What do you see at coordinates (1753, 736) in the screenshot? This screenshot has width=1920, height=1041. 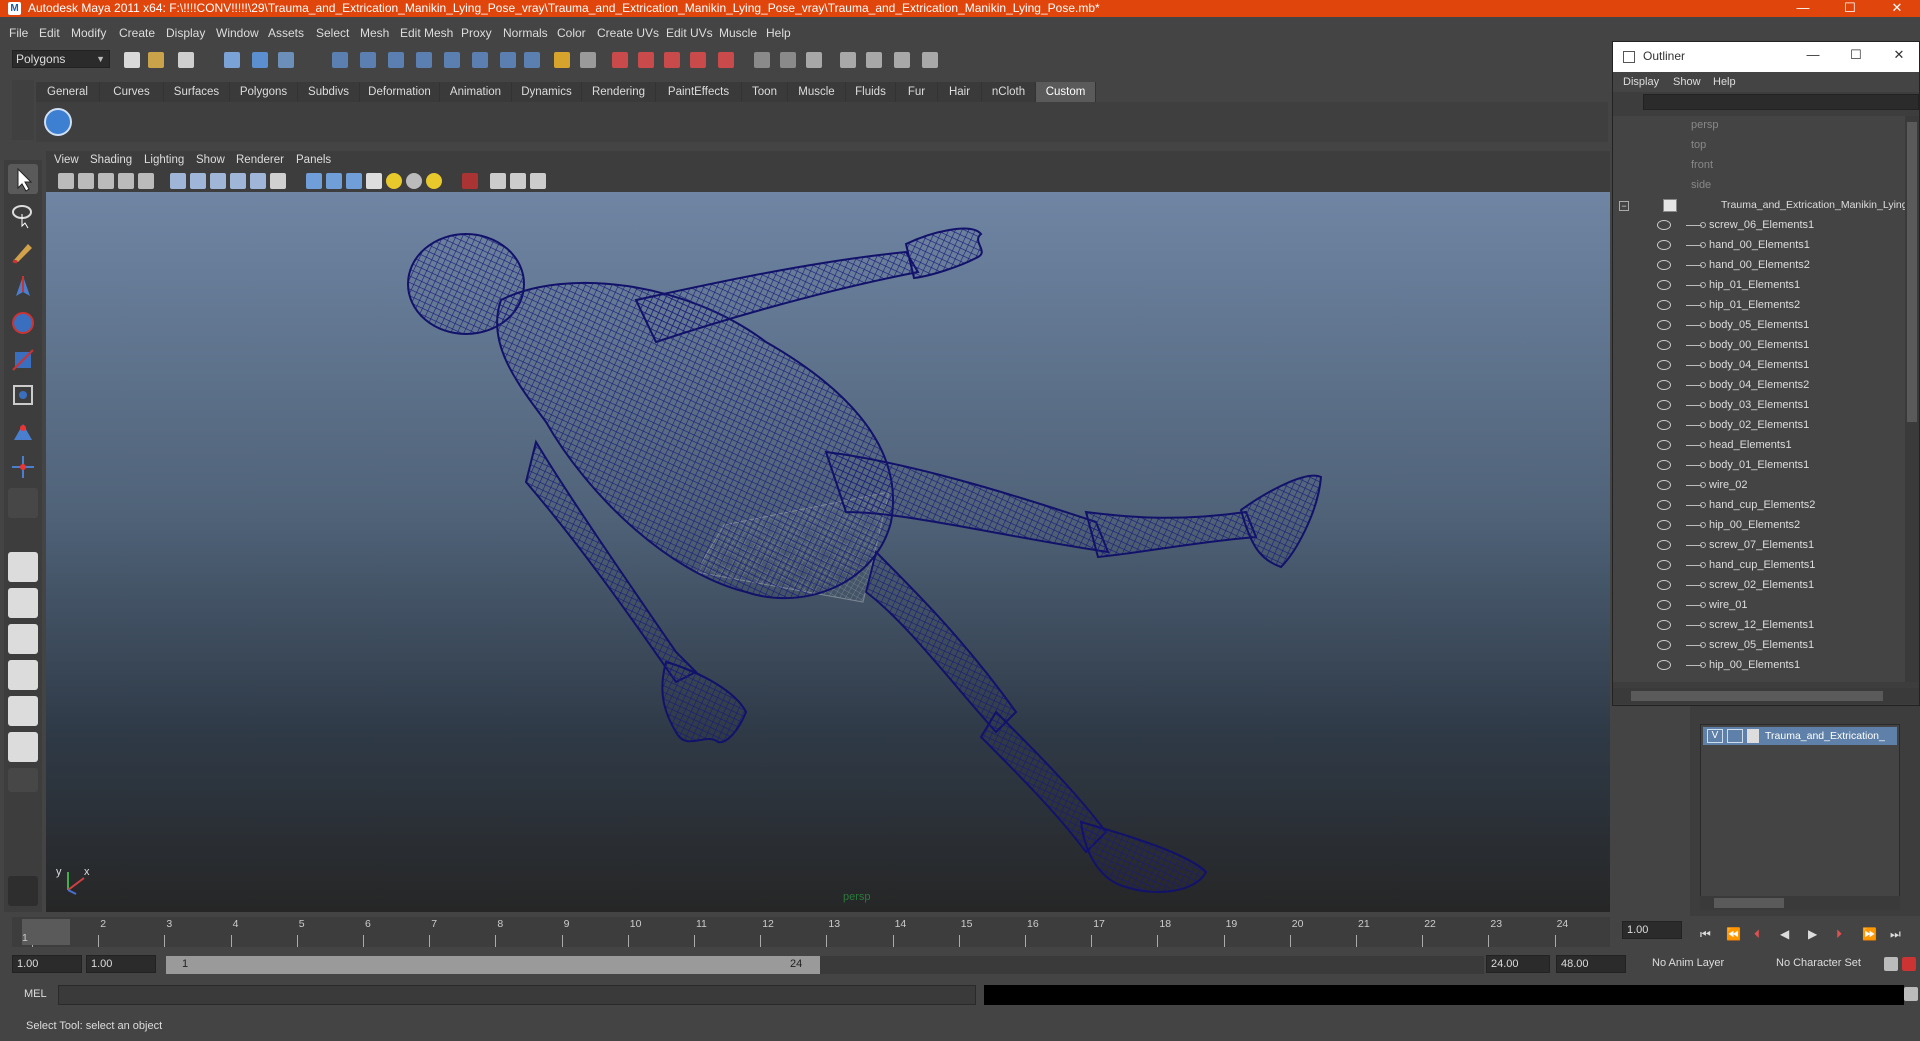 I see `layer-color-swatch-icon` at bounding box center [1753, 736].